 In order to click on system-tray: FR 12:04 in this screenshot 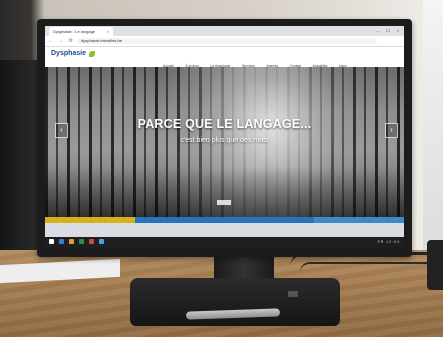, I will do `click(389, 242)`.